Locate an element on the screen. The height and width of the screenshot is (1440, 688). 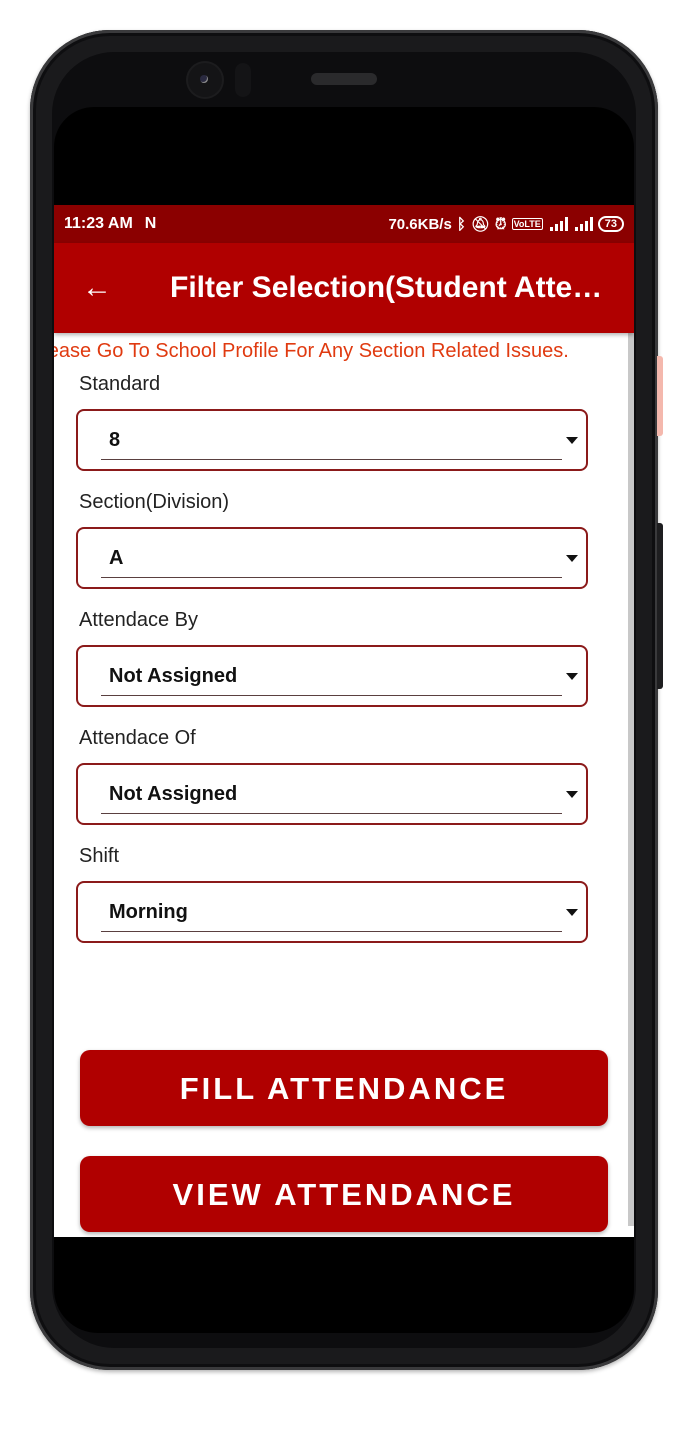
status-right: 70.6KB/s ᛒ 🔕︎ ⏰︎ VoLTE 73 is located at coordinates (506, 224).